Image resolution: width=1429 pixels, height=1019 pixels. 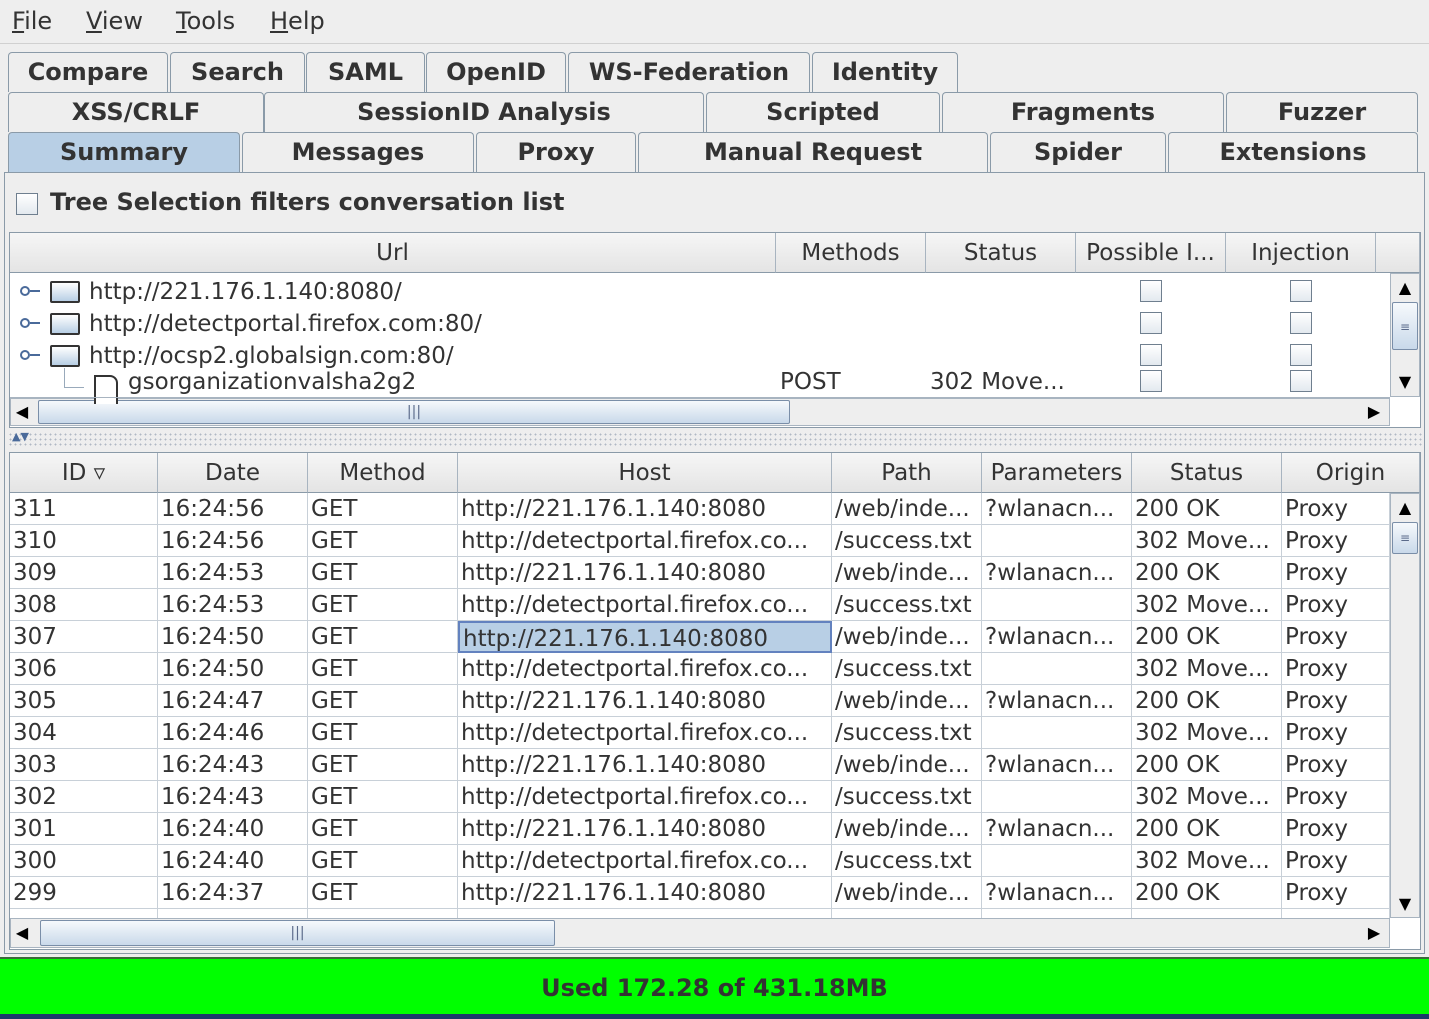 I want to click on tab-ws-federation: WS-Federation, so click(x=689, y=72).